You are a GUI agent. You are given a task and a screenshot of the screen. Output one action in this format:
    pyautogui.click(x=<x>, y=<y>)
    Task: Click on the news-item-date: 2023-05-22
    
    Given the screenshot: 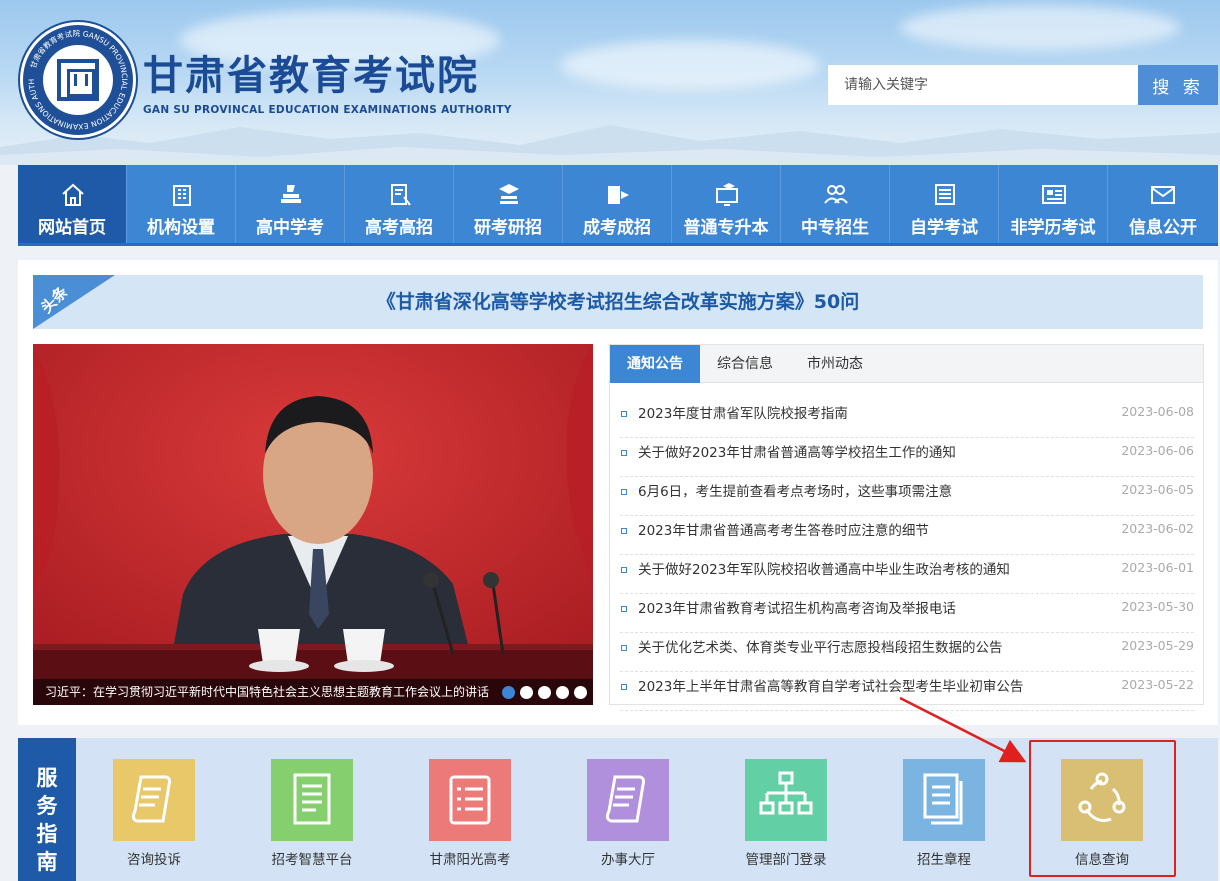 What is the action you would take?
    pyautogui.click(x=1157, y=684)
    